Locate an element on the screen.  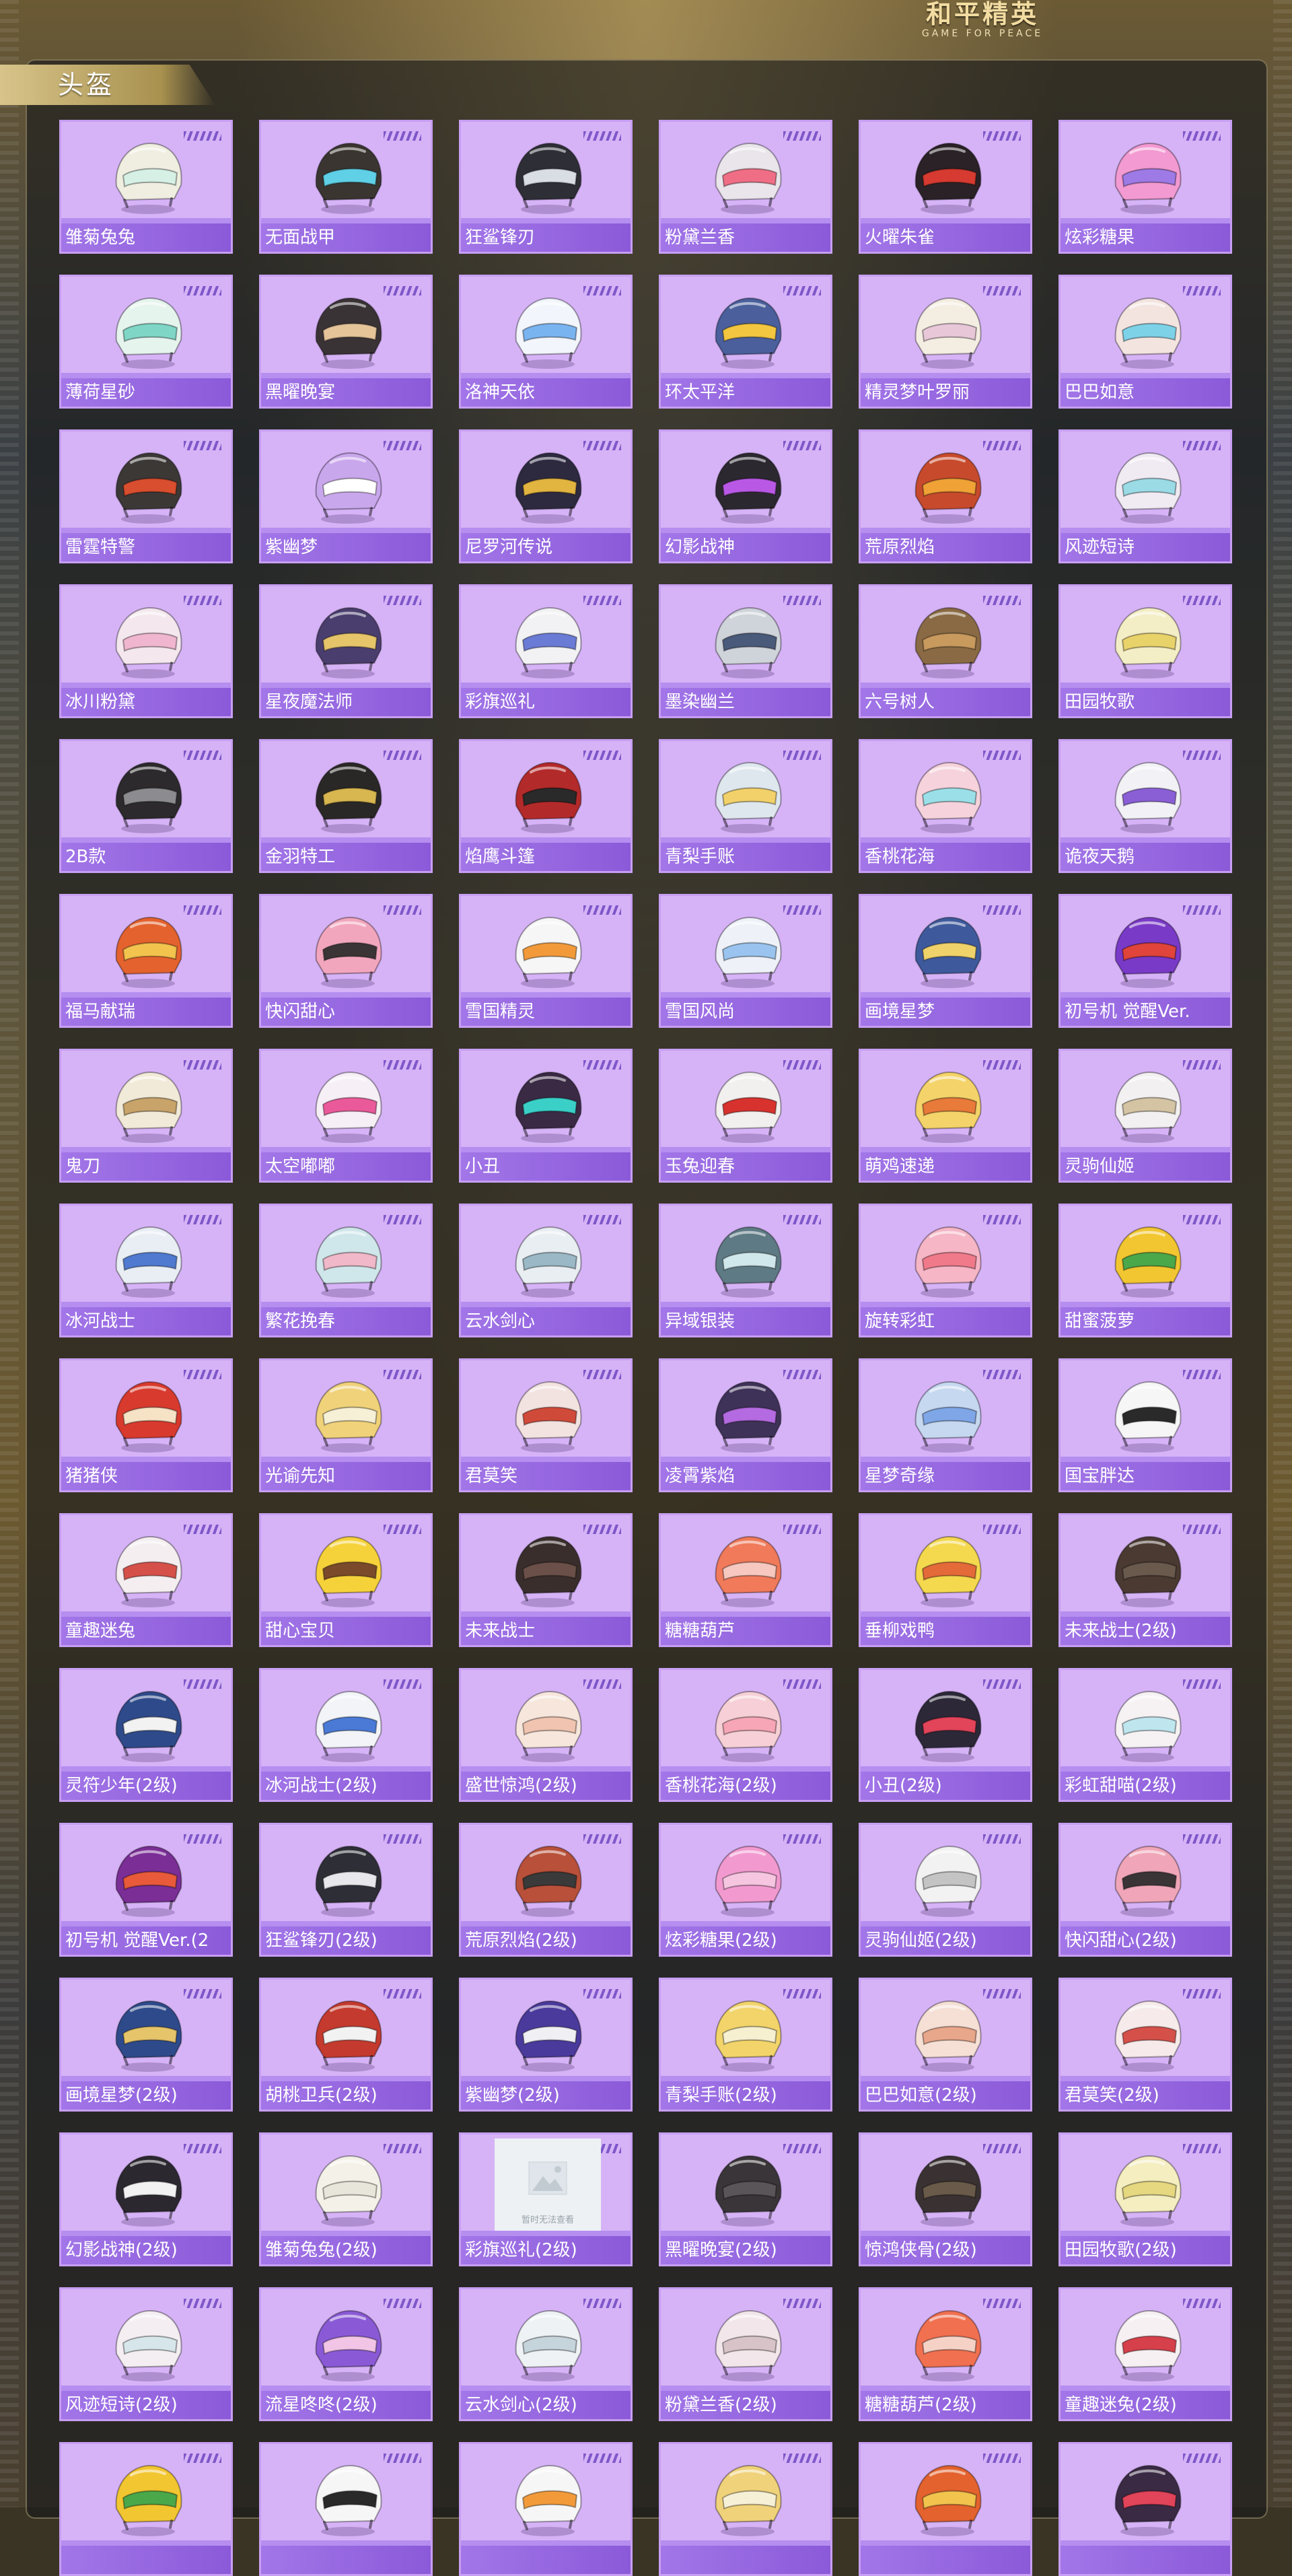
helmet-card: 彩虹甜喵(2级) is located at coordinates (1145, 1735).